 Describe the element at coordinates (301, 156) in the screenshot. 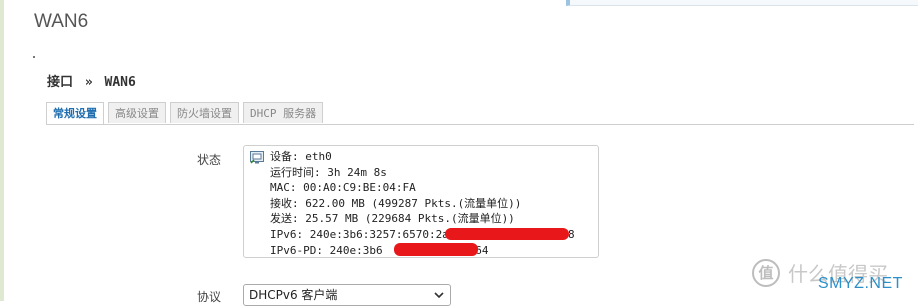

I see `status-device: 设备: eth0` at that location.